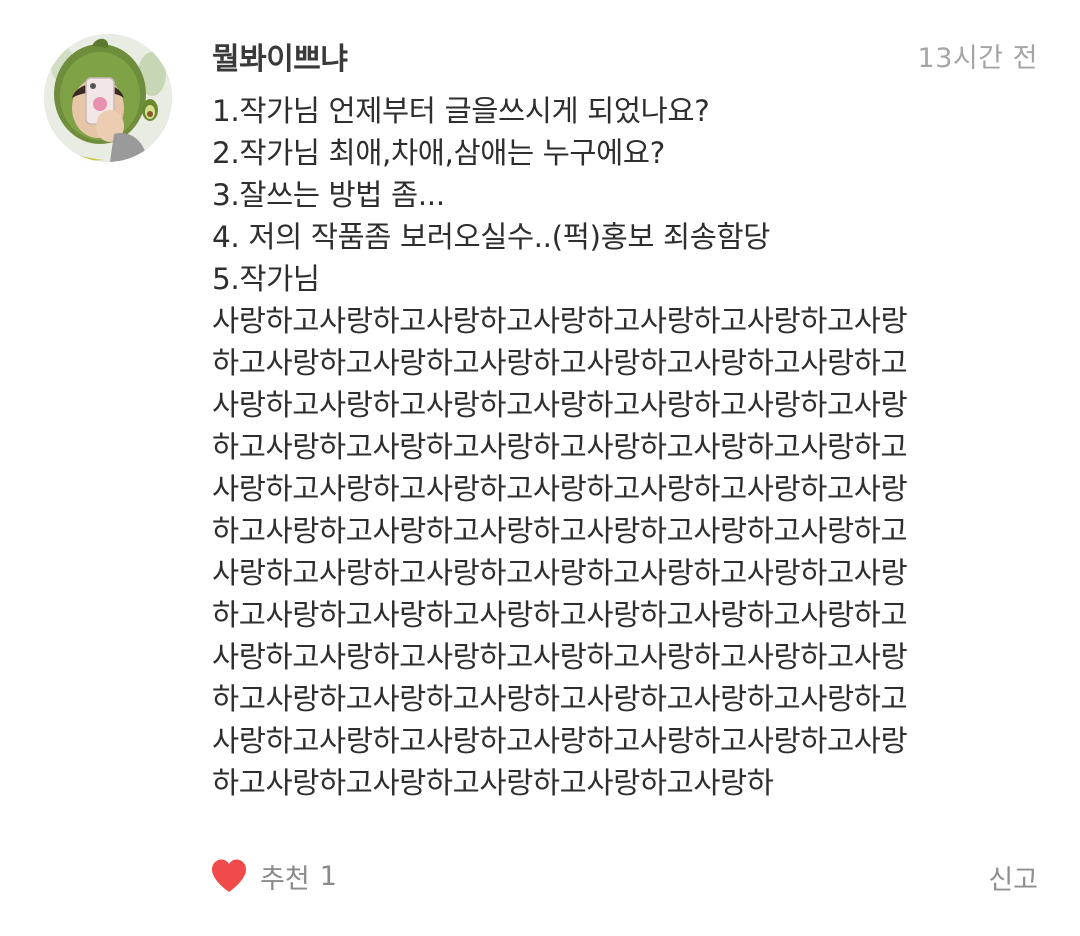  Describe the element at coordinates (285, 879) in the screenshot. I see `like-label: 추천` at that location.